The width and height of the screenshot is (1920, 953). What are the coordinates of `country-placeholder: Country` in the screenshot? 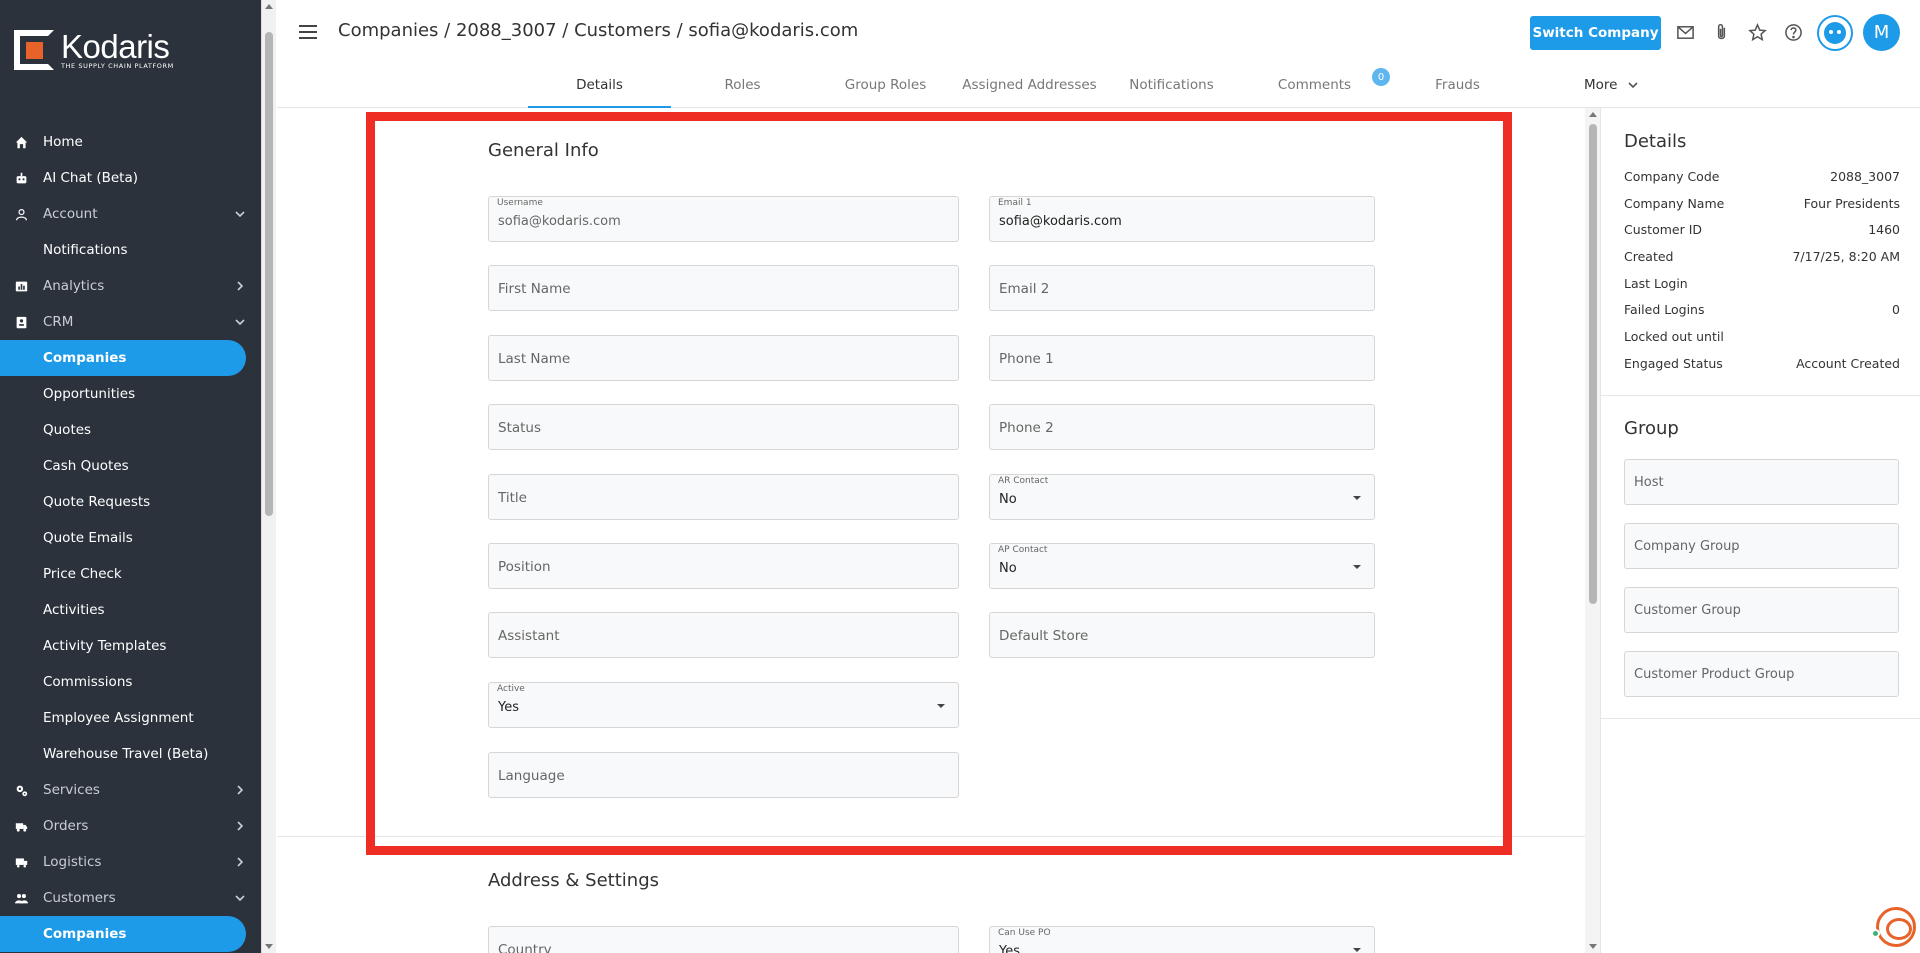 It's located at (525, 947).